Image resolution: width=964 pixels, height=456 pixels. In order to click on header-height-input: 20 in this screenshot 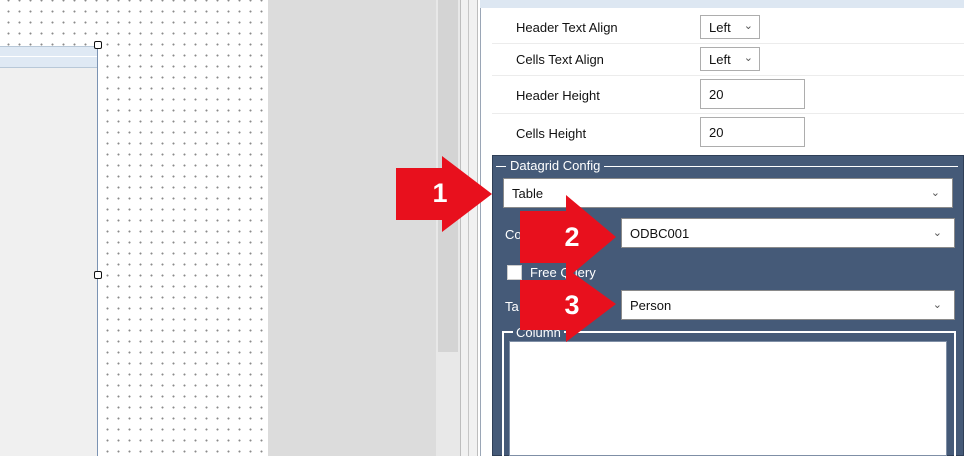, I will do `click(752, 94)`.